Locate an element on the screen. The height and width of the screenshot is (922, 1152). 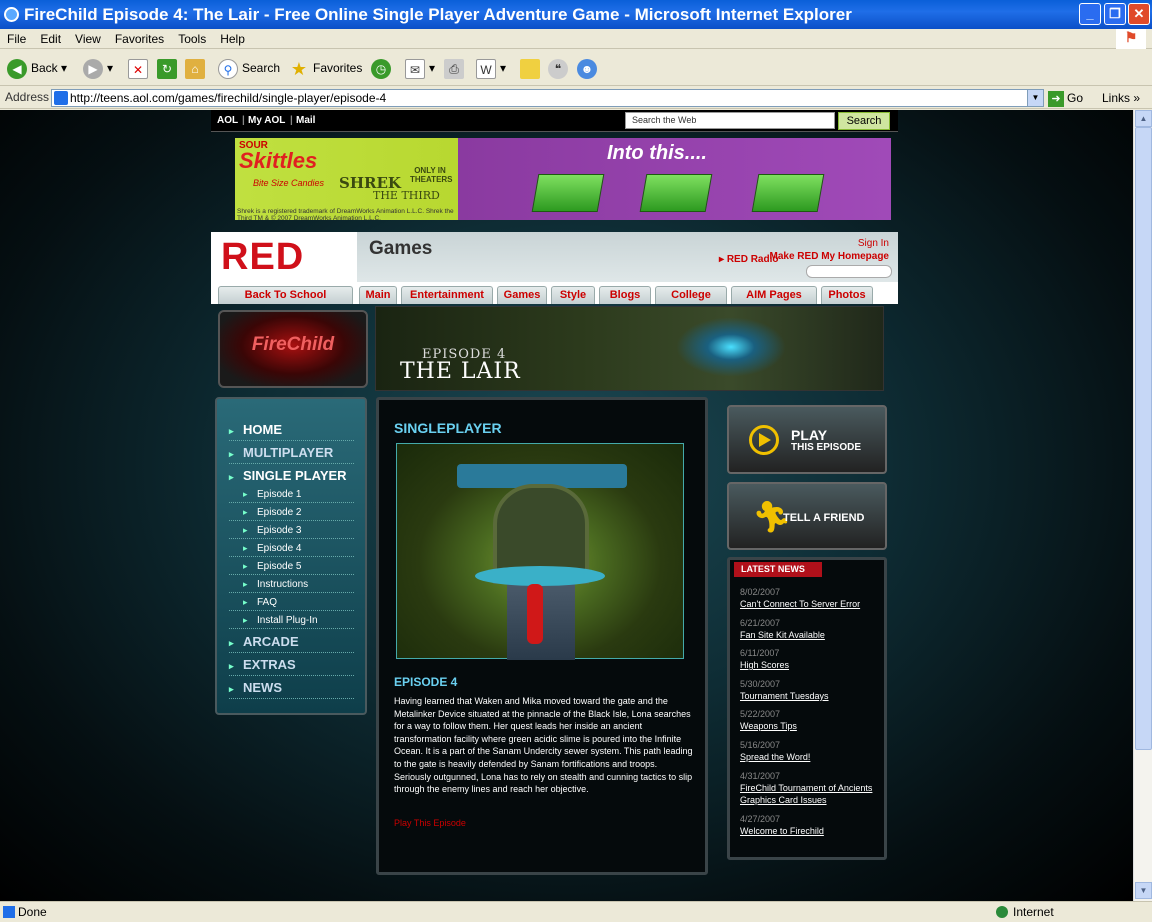
menu-view: View is located at coordinates (88, 39).